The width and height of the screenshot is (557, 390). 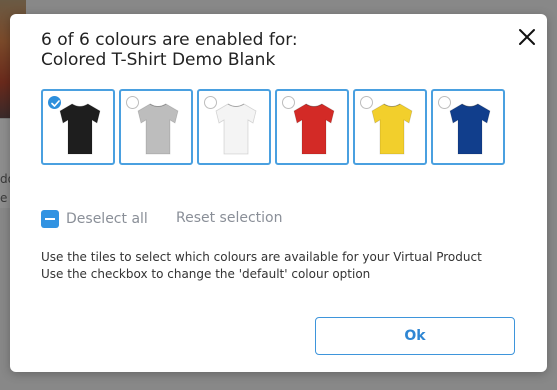 What do you see at coordinates (415, 336) in the screenshot?
I see `ok-button: Ok` at bounding box center [415, 336].